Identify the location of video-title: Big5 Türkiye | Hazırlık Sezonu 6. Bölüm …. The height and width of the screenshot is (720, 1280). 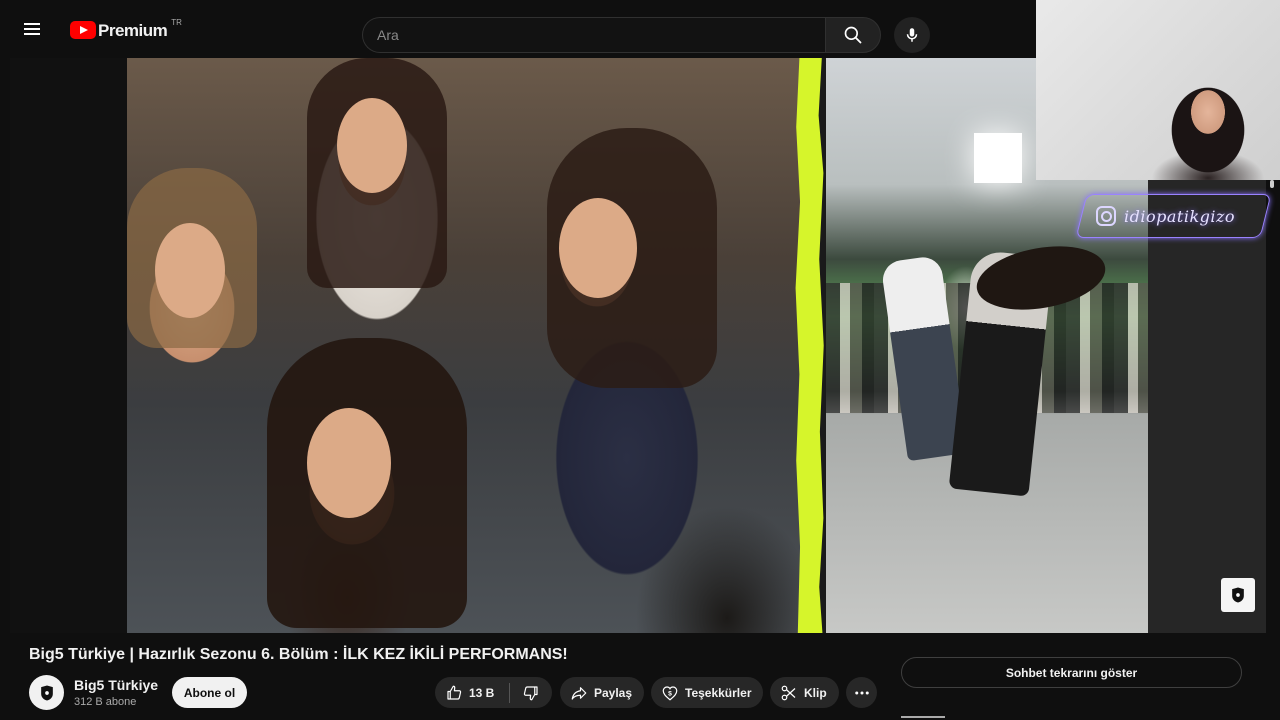
(298, 654).